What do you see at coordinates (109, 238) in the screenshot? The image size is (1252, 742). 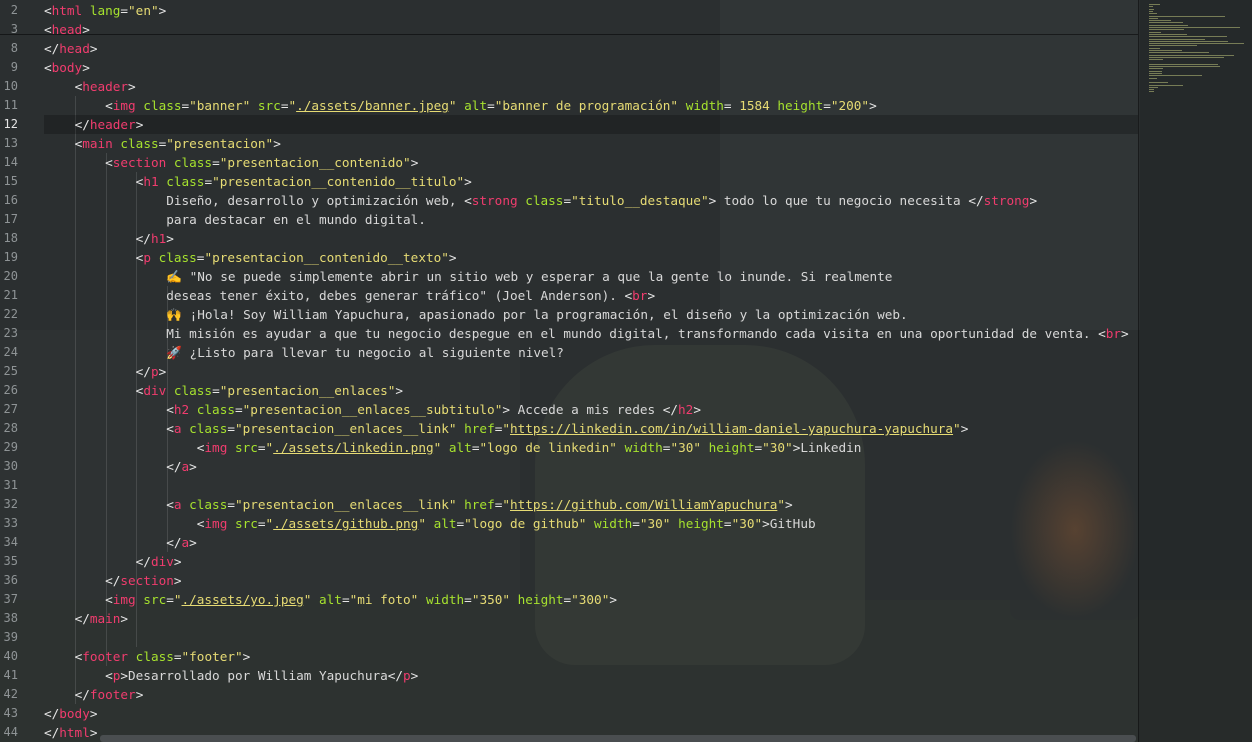 I see `code-line: </h1>` at bounding box center [109, 238].